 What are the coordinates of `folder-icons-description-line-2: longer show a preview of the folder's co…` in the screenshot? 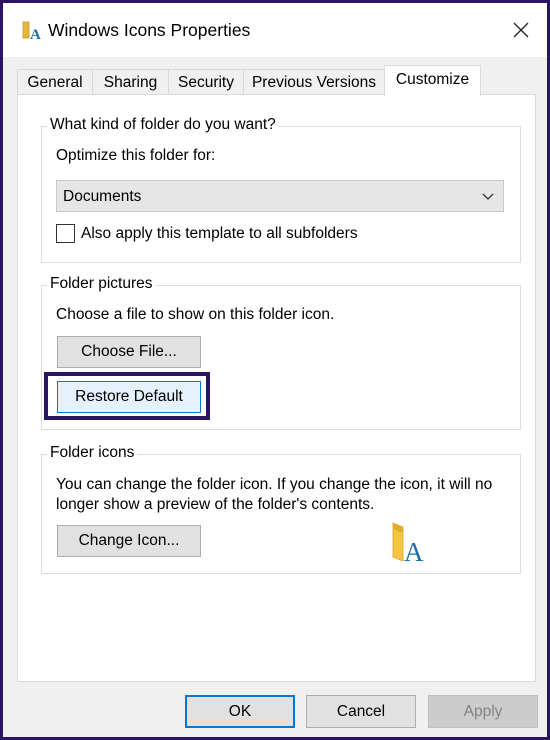 It's located at (215, 504).